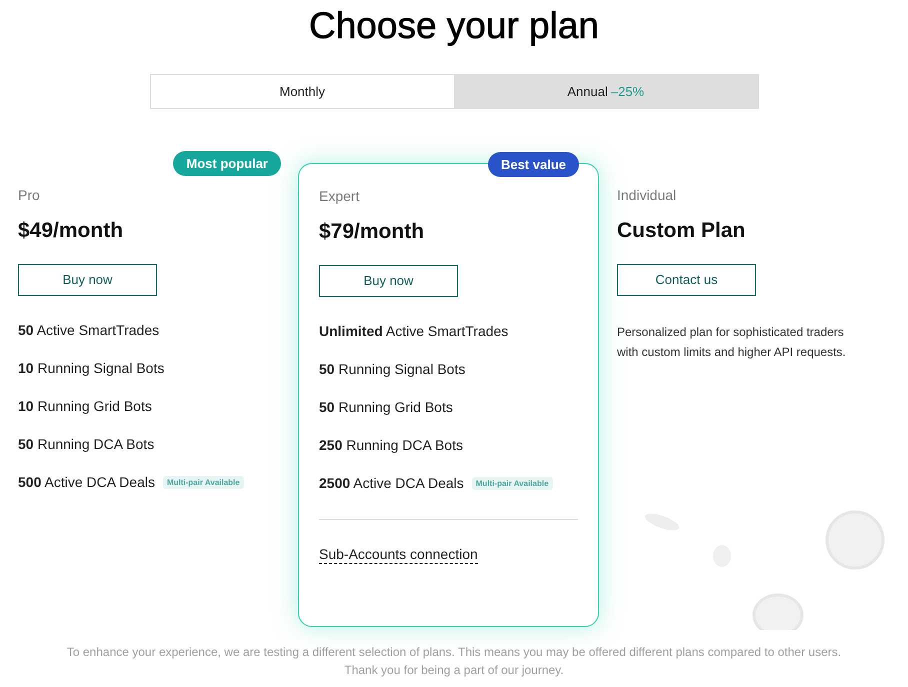 This screenshot has height=687, width=908. What do you see at coordinates (86, 444) in the screenshot?
I see `feature-text: 50 Running DCA Bots` at bounding box center [86, 444].